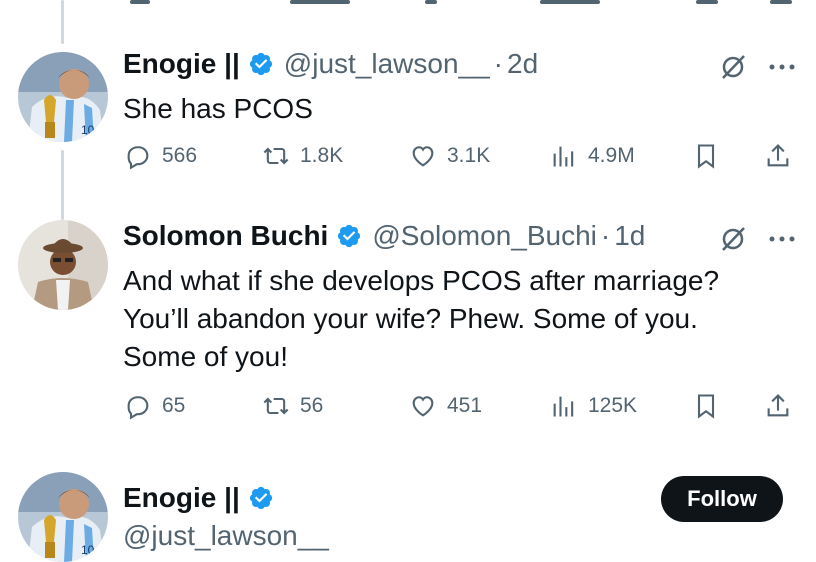 This screenshot has height=562, width=816. I want to click on repost-count: 1.8K, so click(322, 155).